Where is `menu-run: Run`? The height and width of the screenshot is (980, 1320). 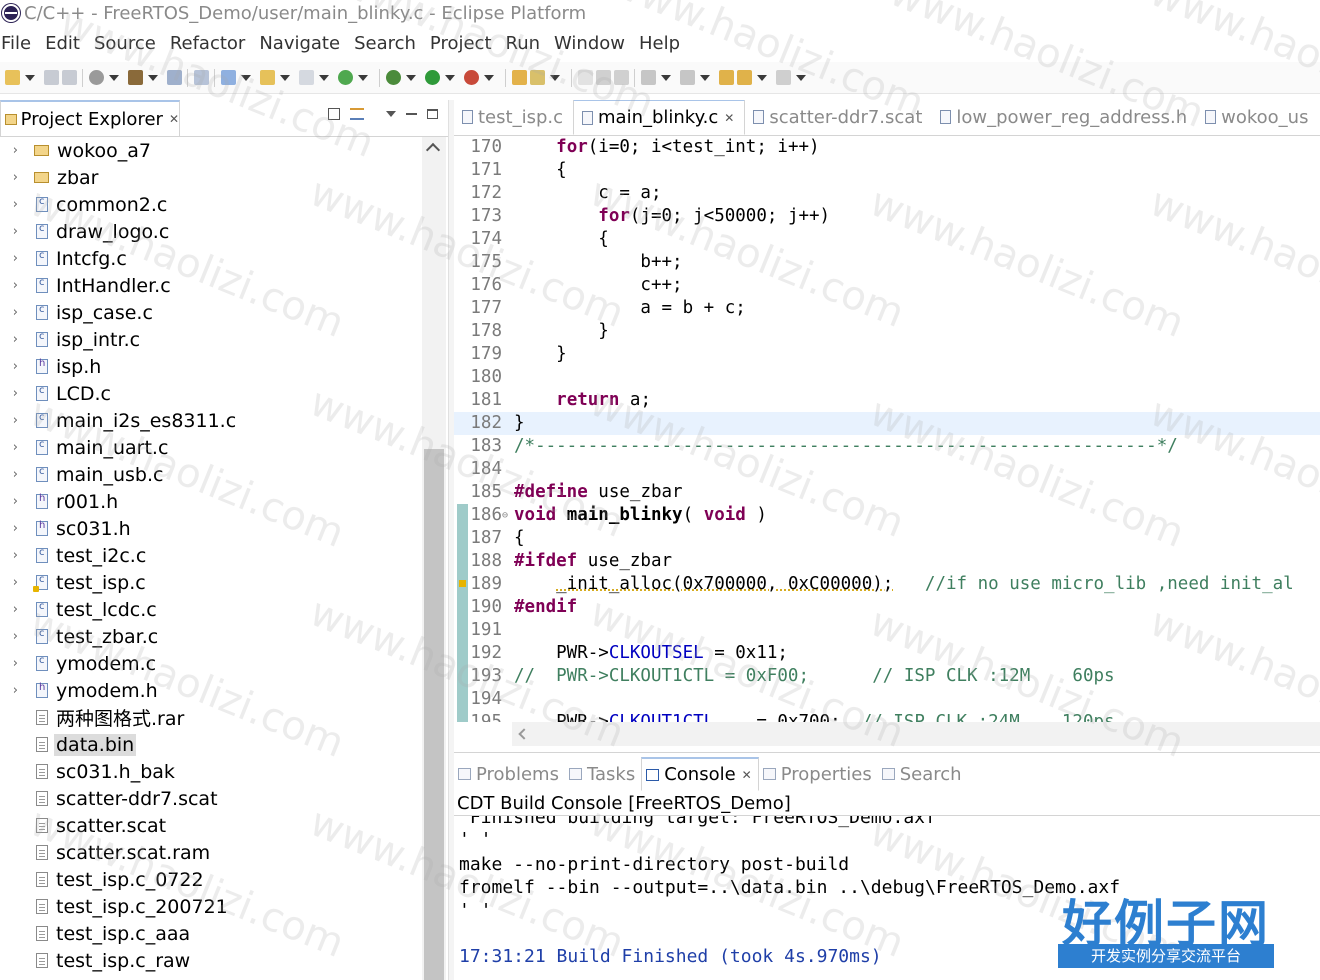
menu-run: Run is located at coordinates (526, 43).